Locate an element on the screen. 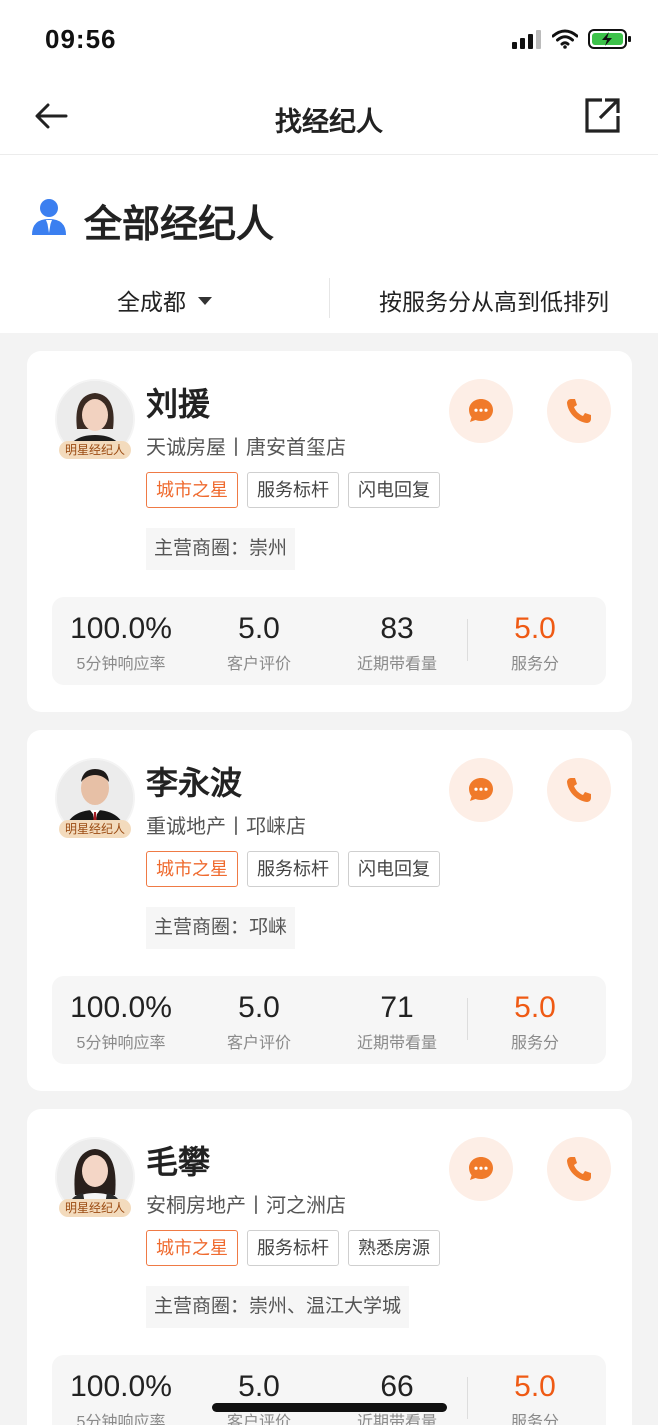 The width and height of the screenshot is (658, 1425). stat-recent-showings: 83 近期带看量 is located at coordinates (397, 642).